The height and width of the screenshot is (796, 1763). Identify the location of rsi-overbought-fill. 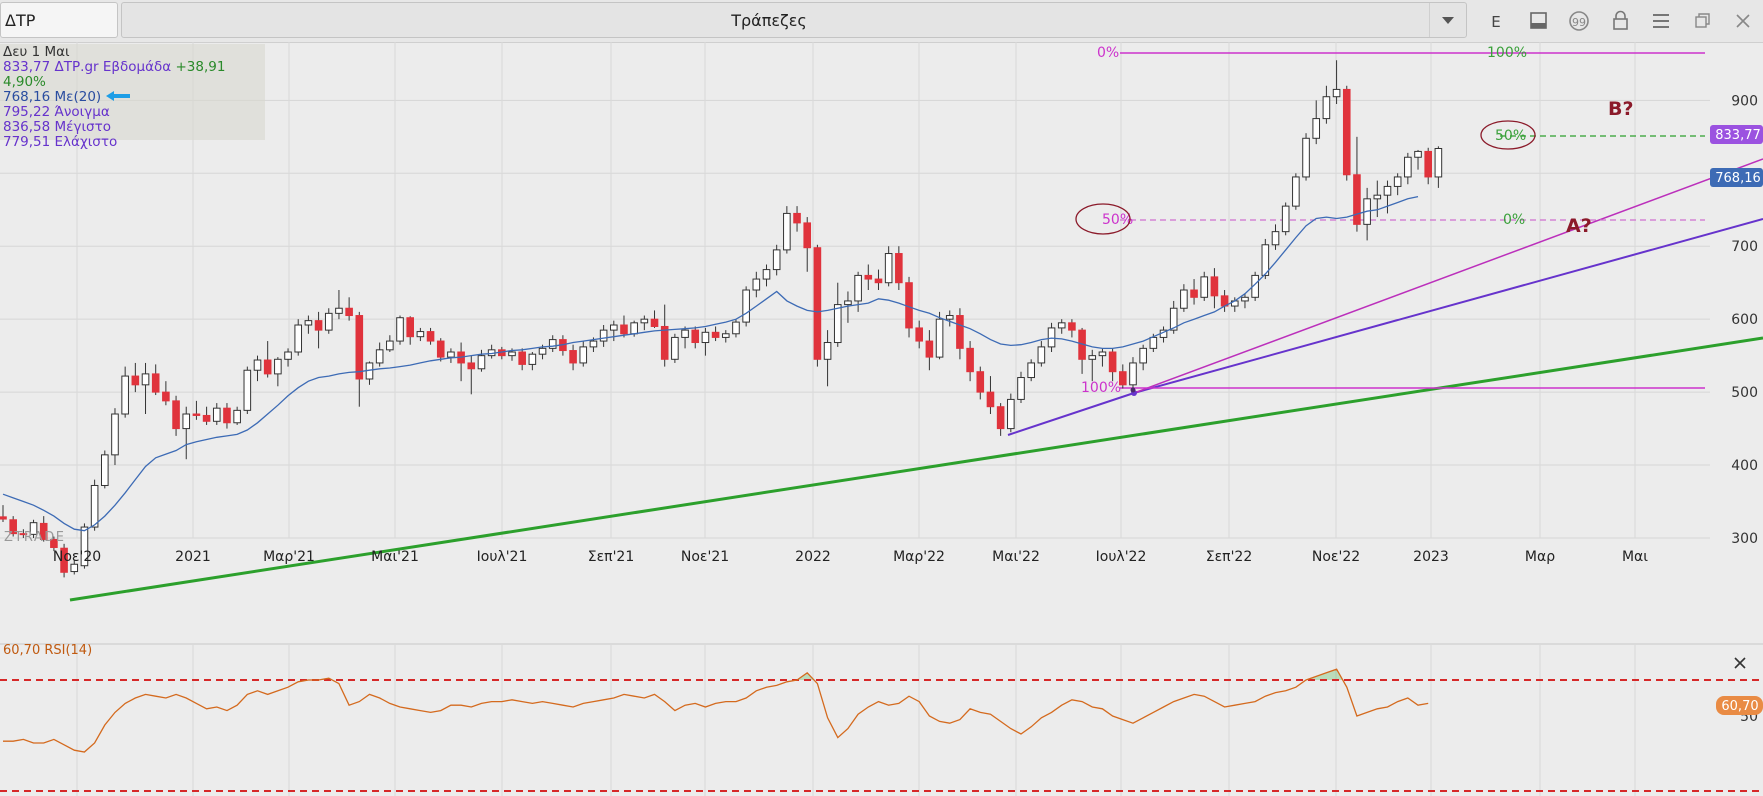
(830, 674).